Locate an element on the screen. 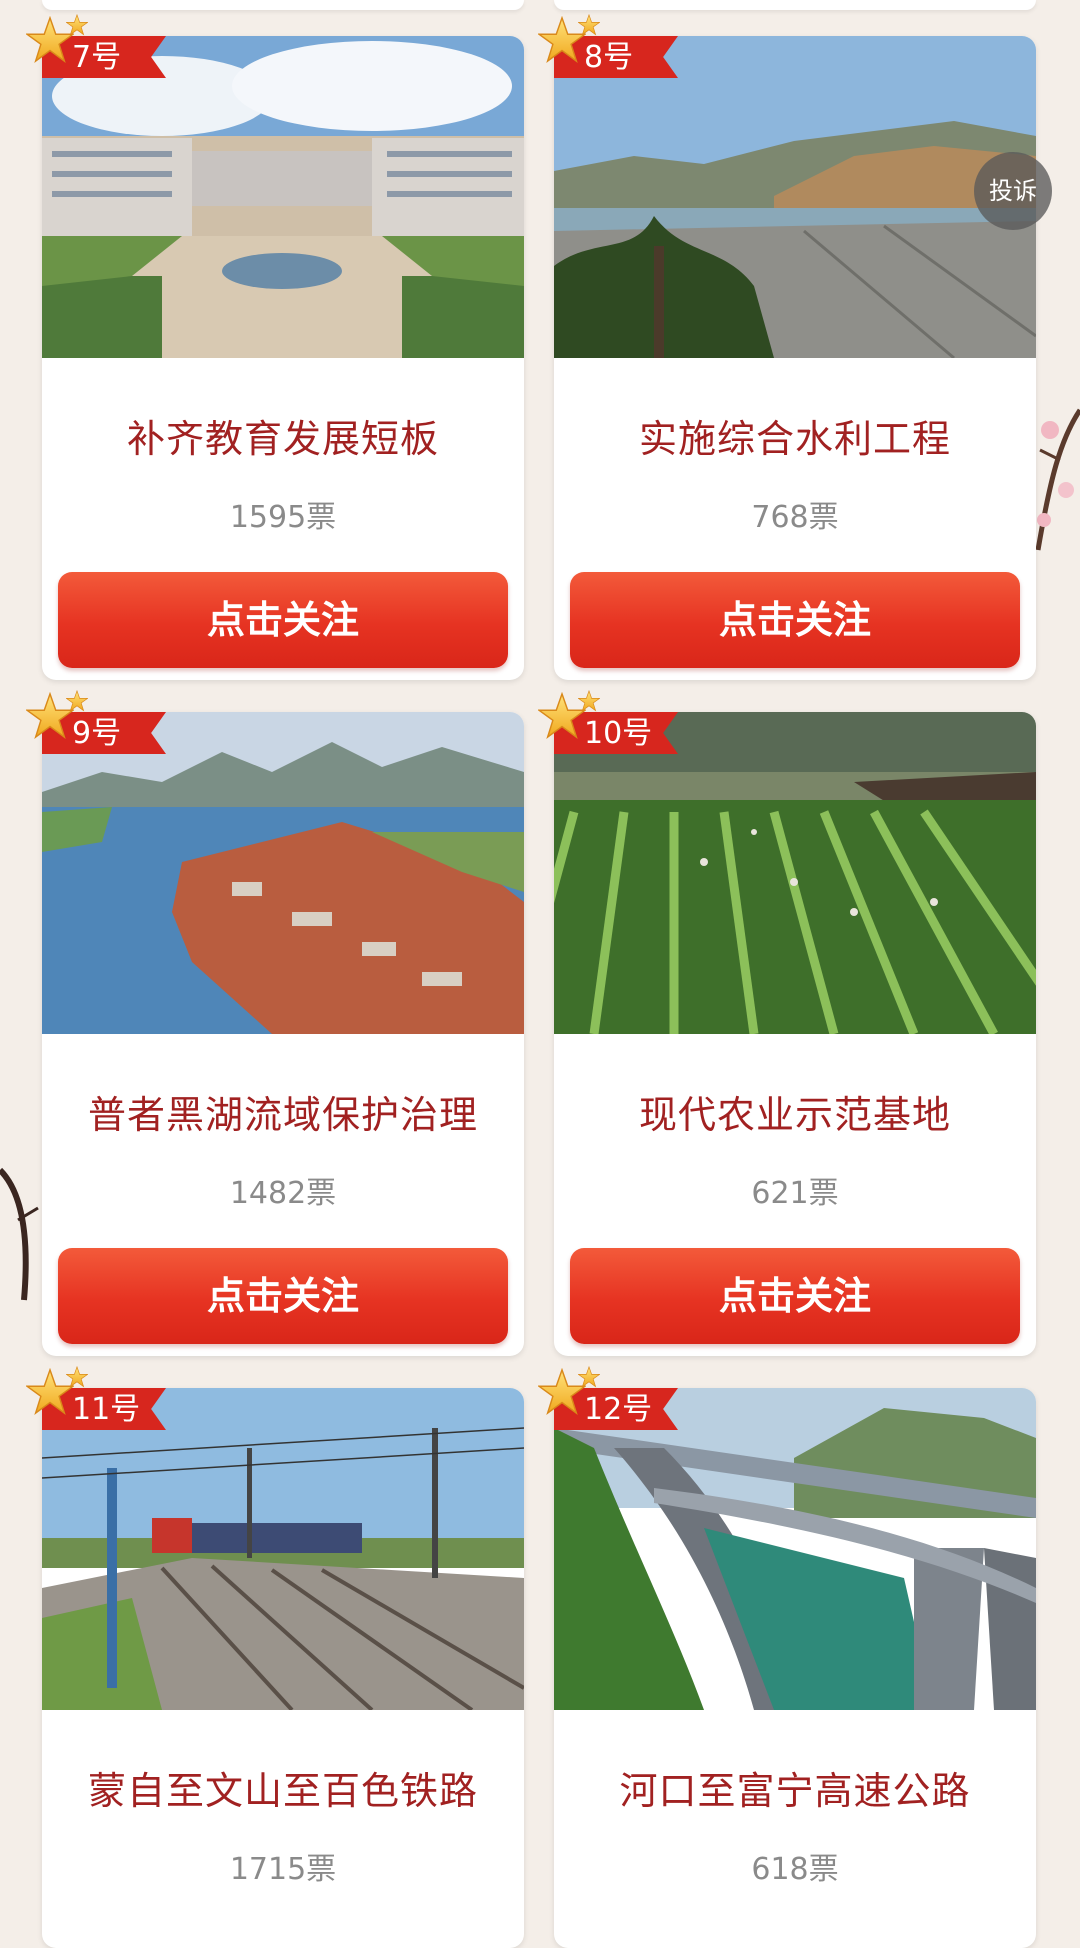 Image resolution: width=1080 pixels, height=1948 pixels. card-photo-highway is located at coordinates (795, 1549).